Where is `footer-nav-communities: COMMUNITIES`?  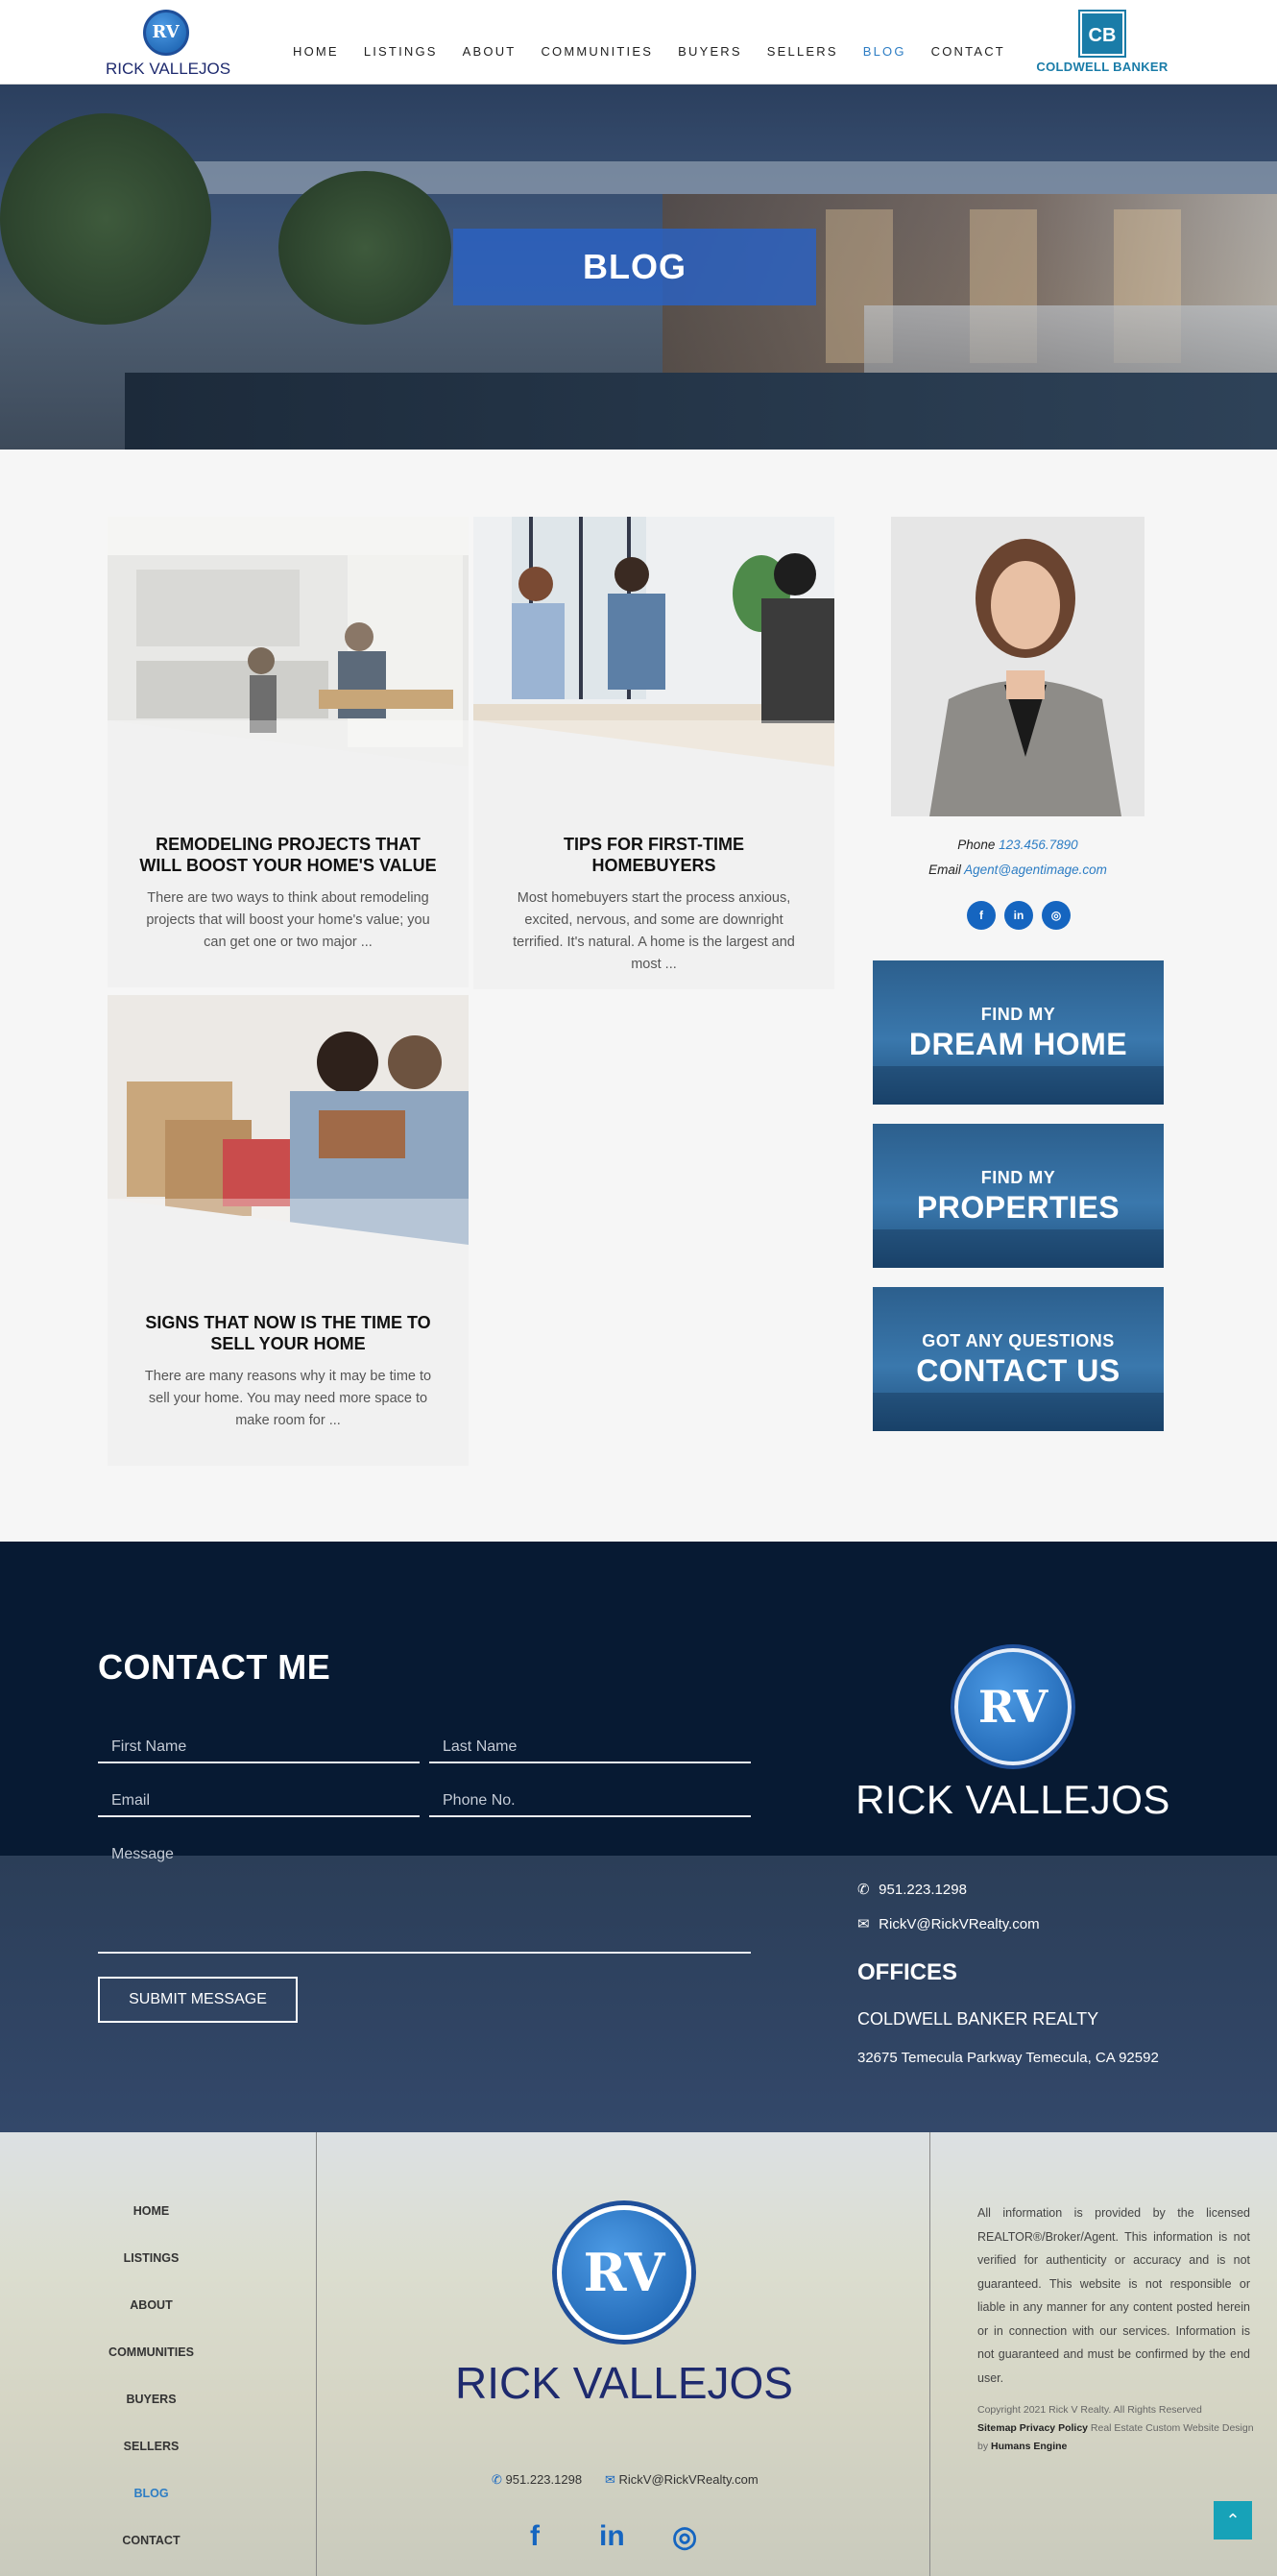
footer-nav-communities: COMMUNITIES is located at coordinates (151, 2352).